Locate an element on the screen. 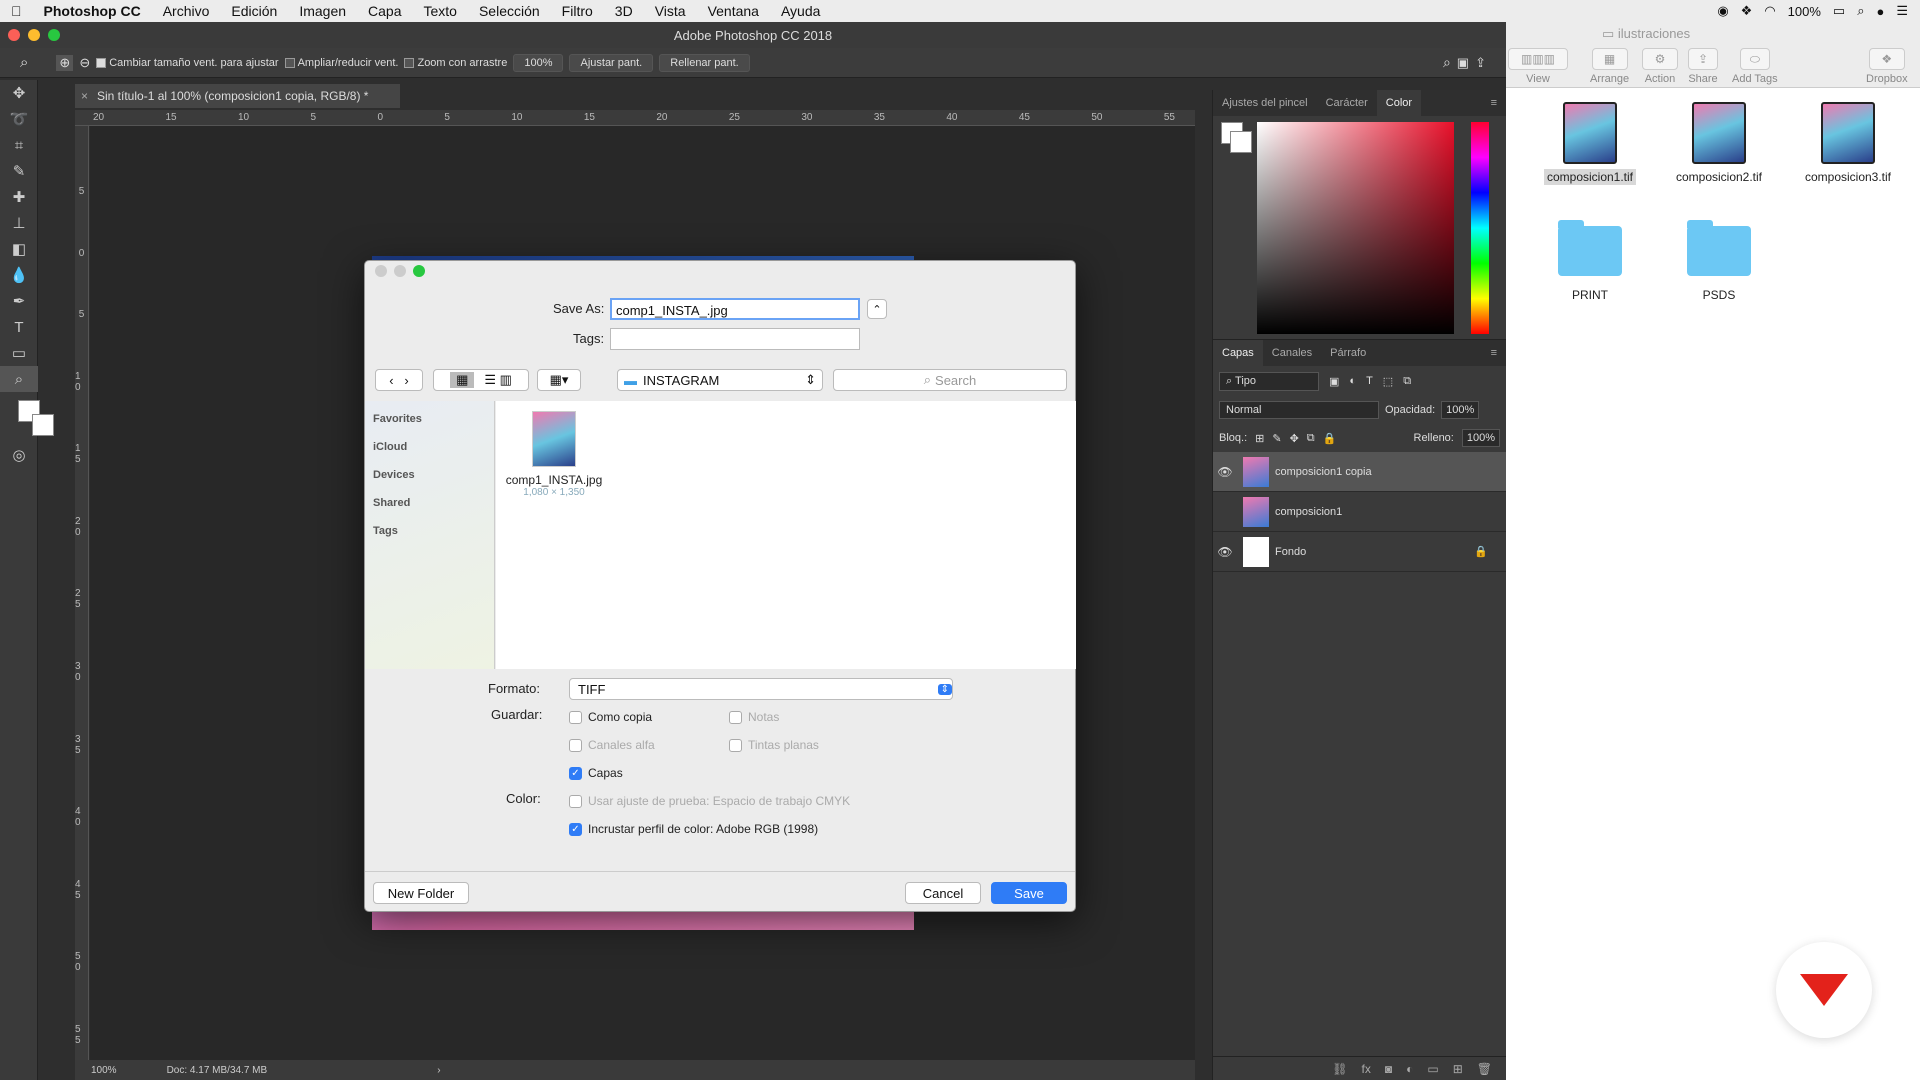  layer-row: 👁 Fondo 🔒 is located at coordinates (1359, 552).